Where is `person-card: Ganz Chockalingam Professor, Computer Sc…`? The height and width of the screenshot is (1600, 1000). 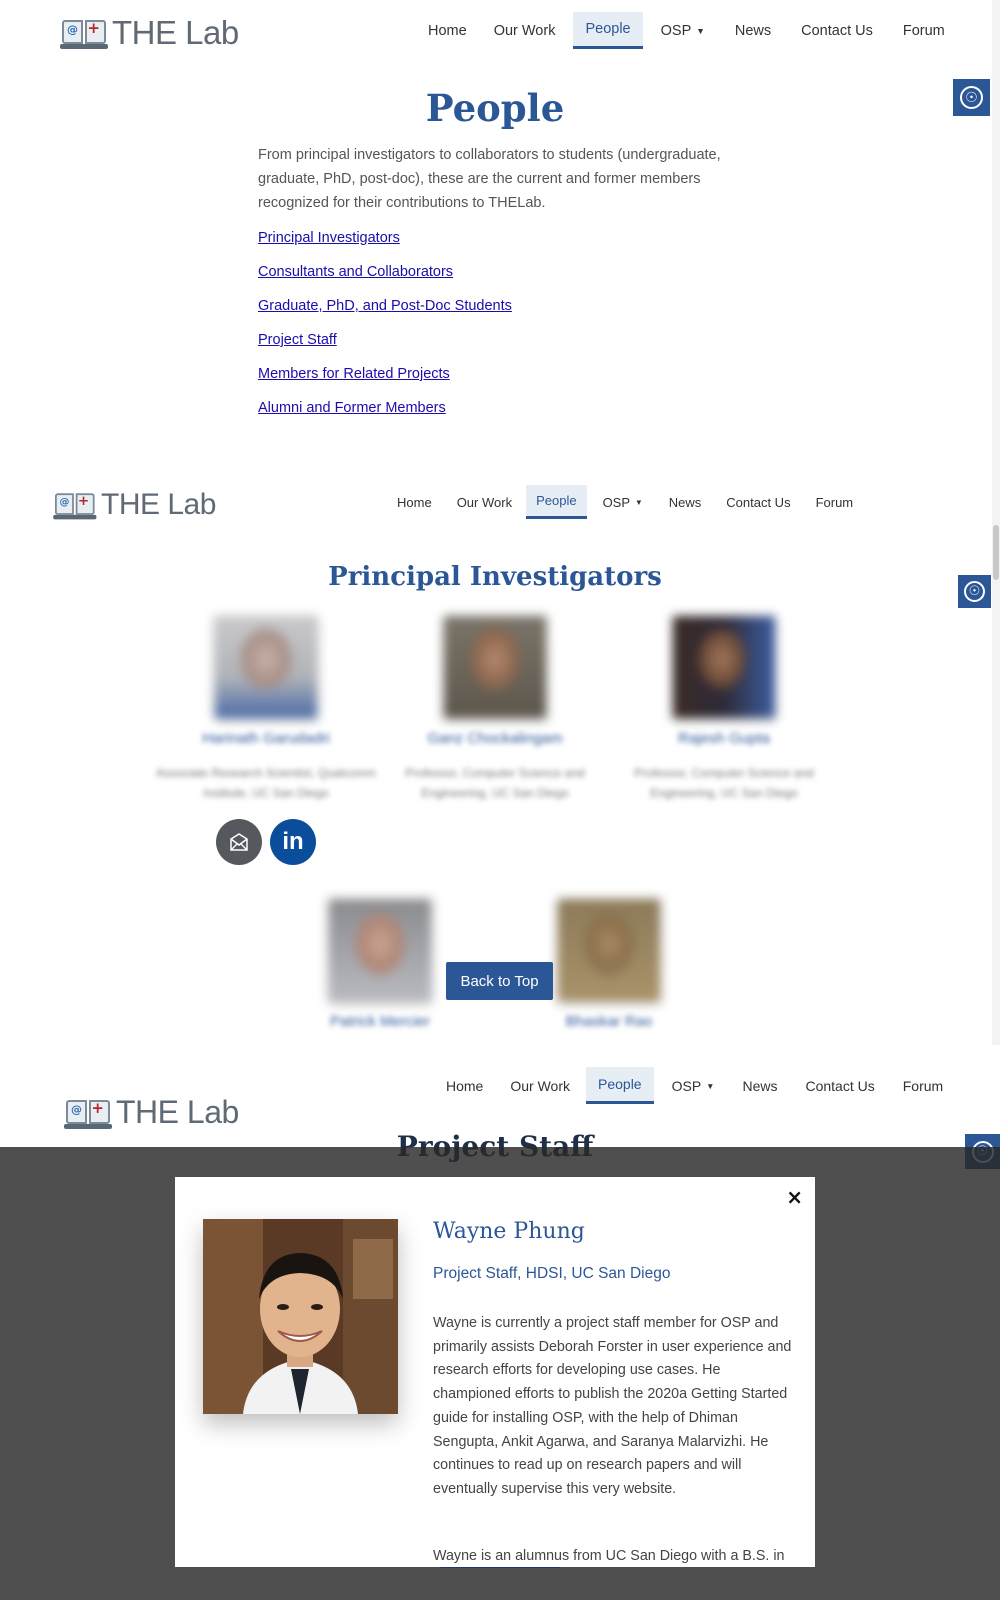 person-card: Ganz Chockalingam Professor, Computer Sc… is located at coordinates (495, 709).